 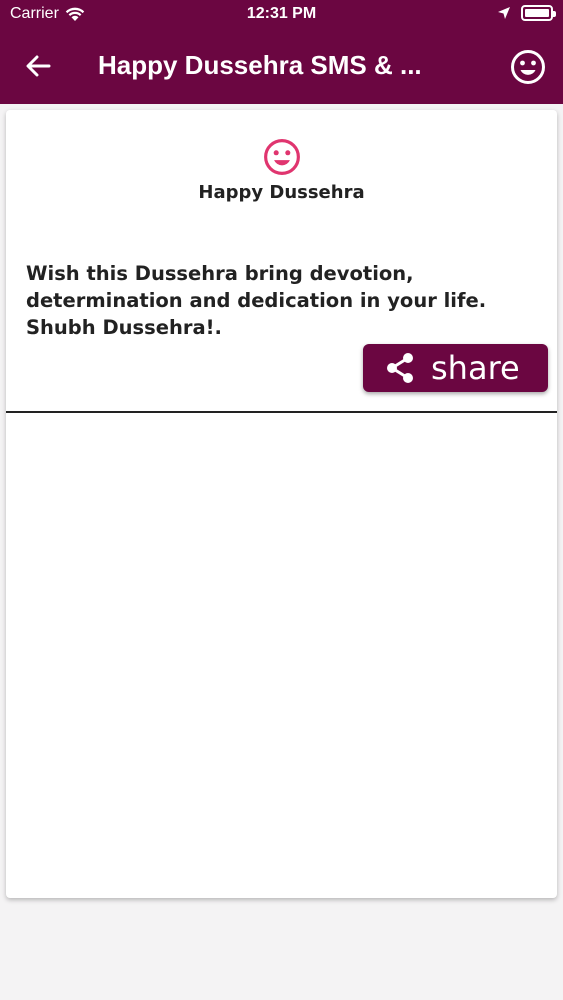 What do you see at coordinates (504, 13) in the screenshot?
I see `location-arrow-icon` at bounding box center [504, 13].